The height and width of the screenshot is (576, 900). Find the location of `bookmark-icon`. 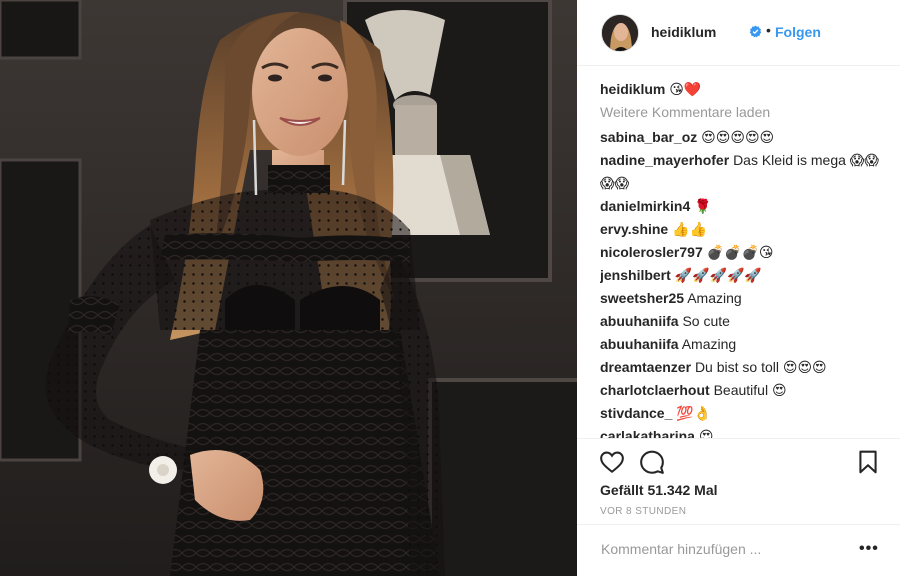

bookmark-icon is located at coordinates (868, 462).